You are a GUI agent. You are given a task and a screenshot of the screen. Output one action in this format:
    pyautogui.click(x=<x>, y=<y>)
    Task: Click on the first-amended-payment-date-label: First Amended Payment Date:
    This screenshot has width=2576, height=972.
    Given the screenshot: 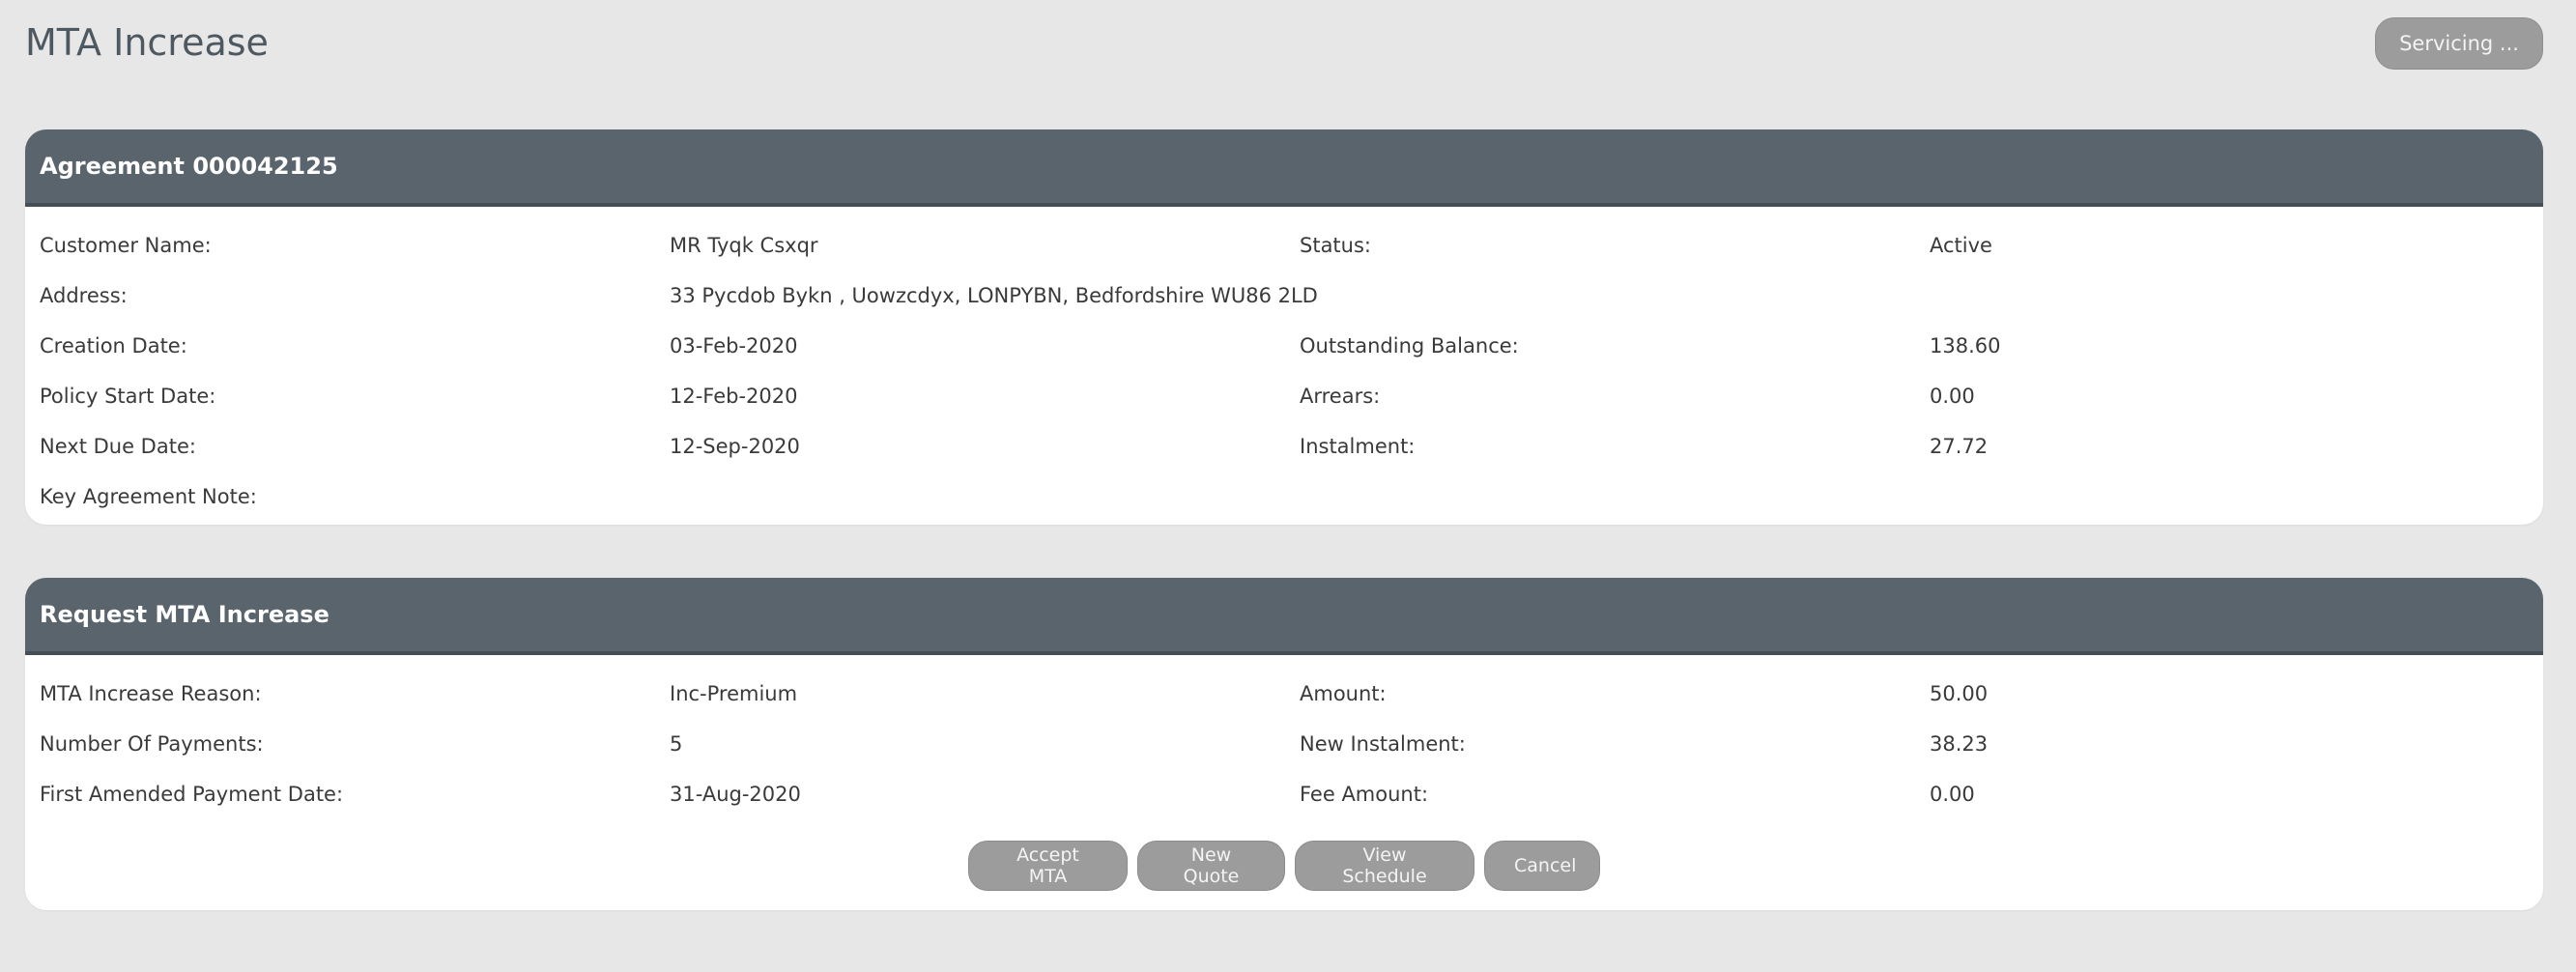 What is the action you would take?
    pyautogui.click(x=192, y=794)
    